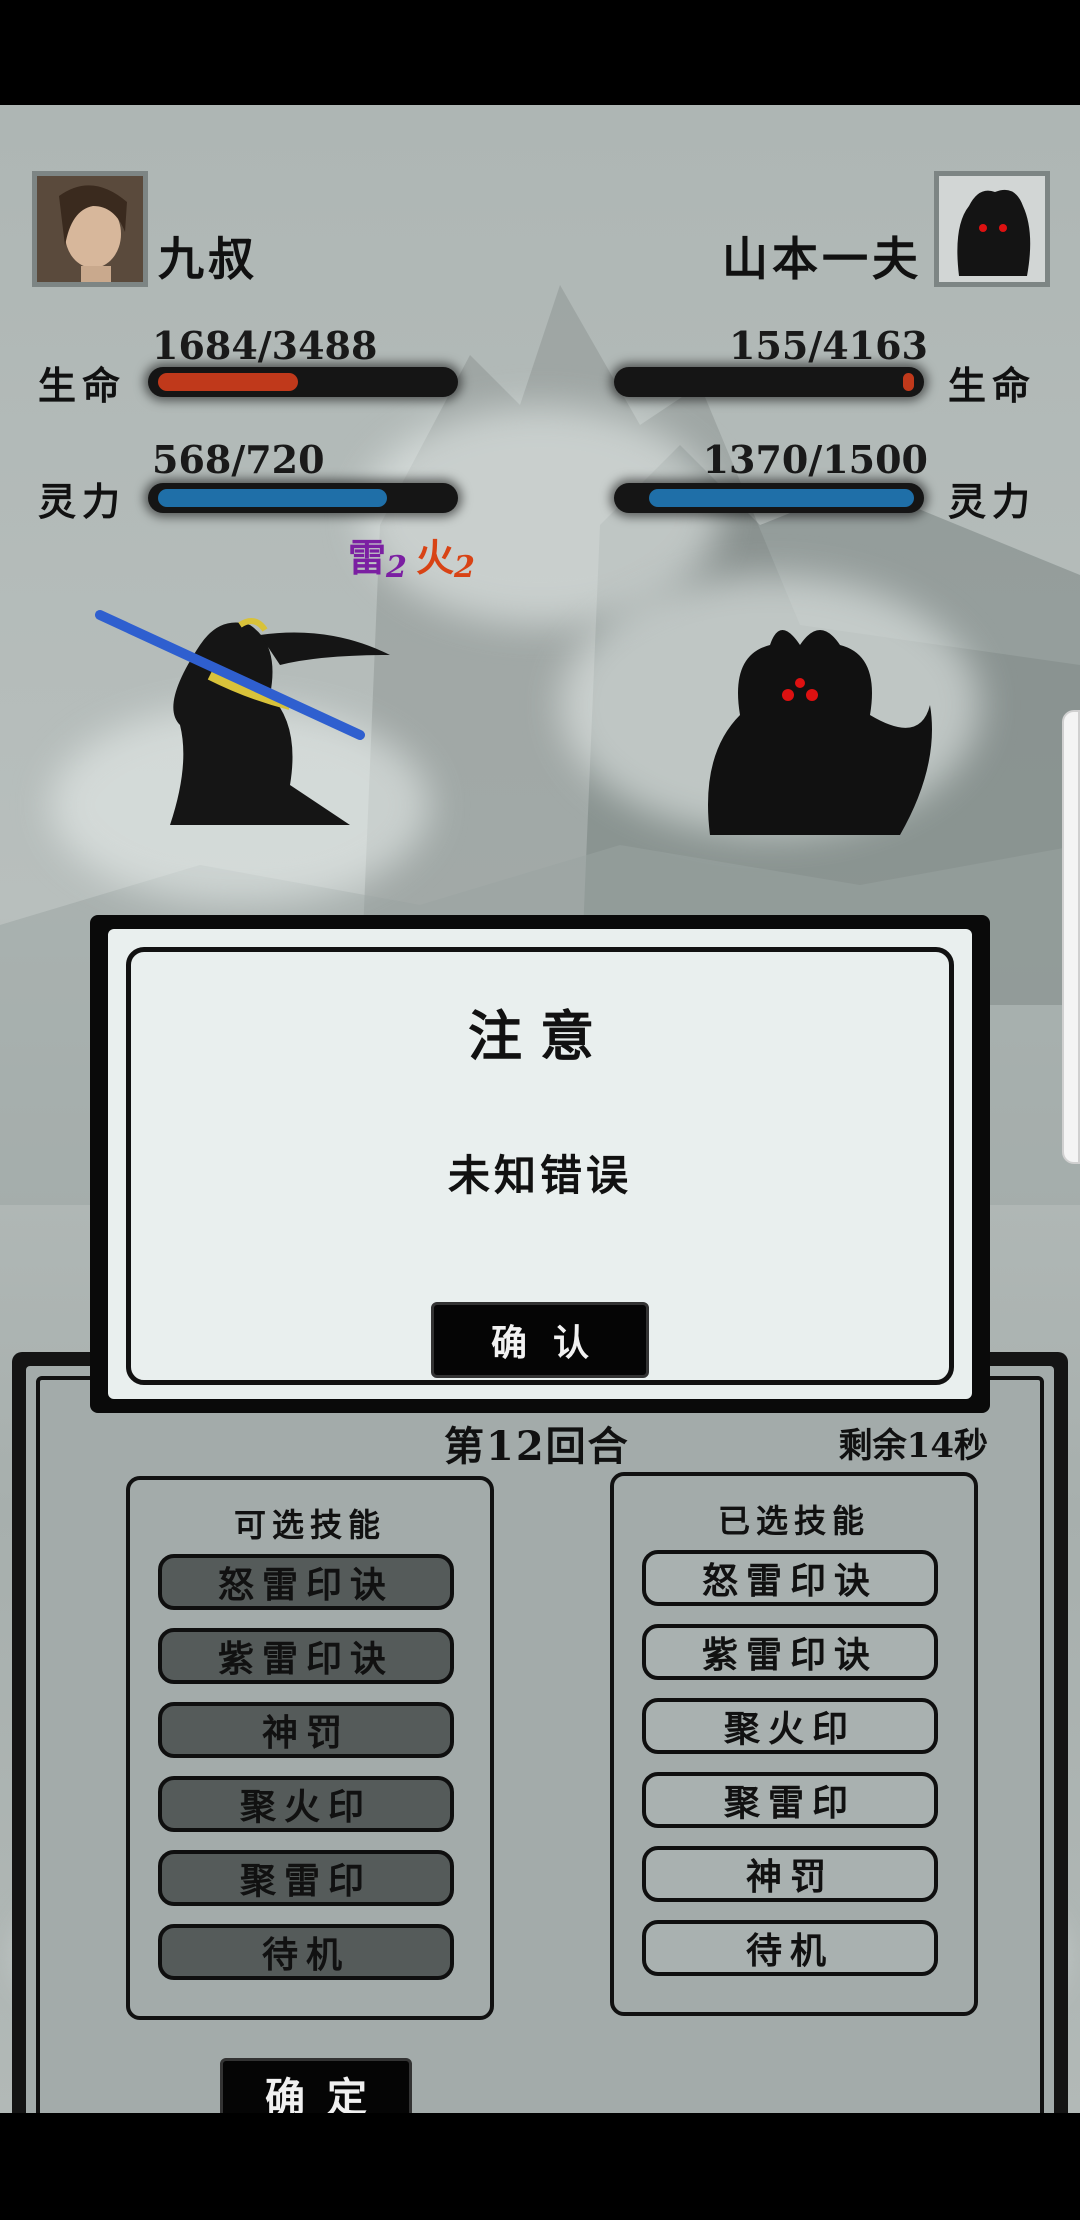  Describe the element at coordinates (1071, 937) in the screenshot. I see `edge-scroll-handle` at that location.